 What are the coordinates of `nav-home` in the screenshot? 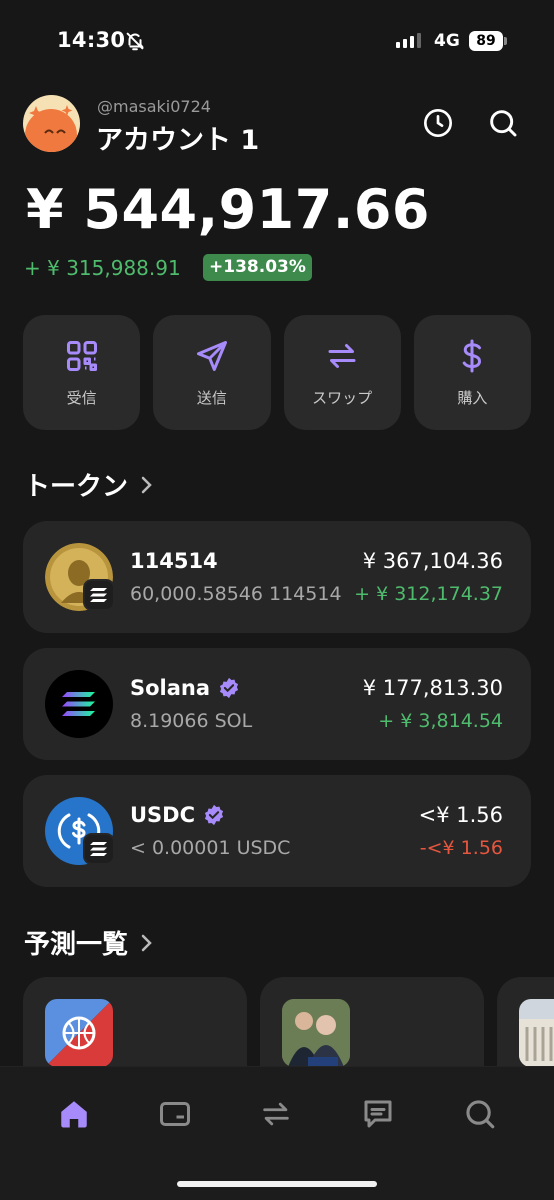 It's located at (74, 1114).